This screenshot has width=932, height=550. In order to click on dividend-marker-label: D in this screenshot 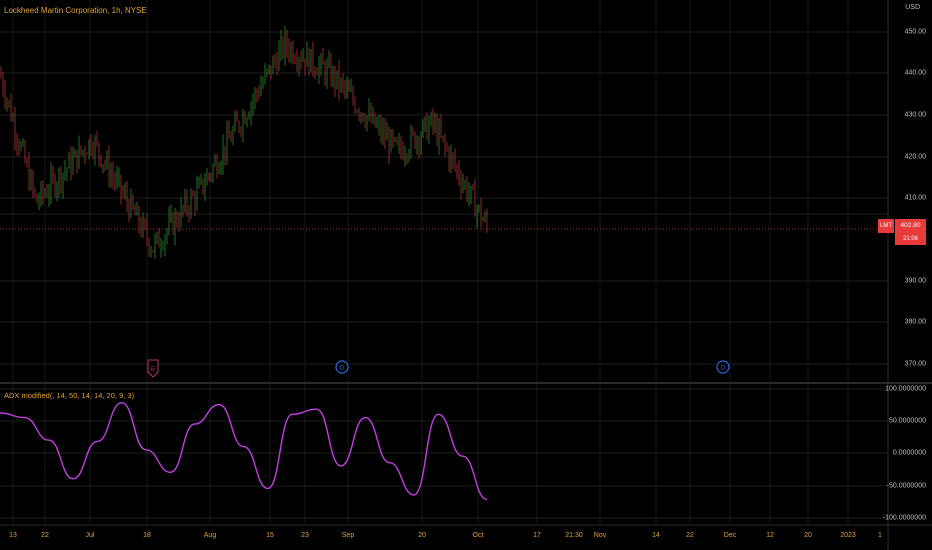, I will do `click(342, 369)`.